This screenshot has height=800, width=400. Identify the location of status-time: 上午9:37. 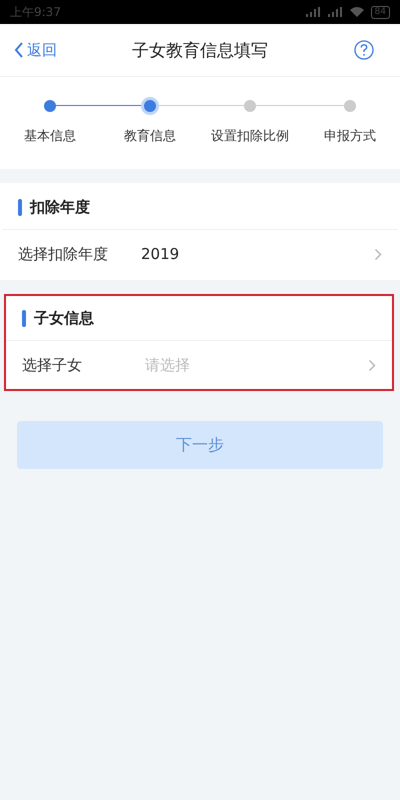
(35, 12).